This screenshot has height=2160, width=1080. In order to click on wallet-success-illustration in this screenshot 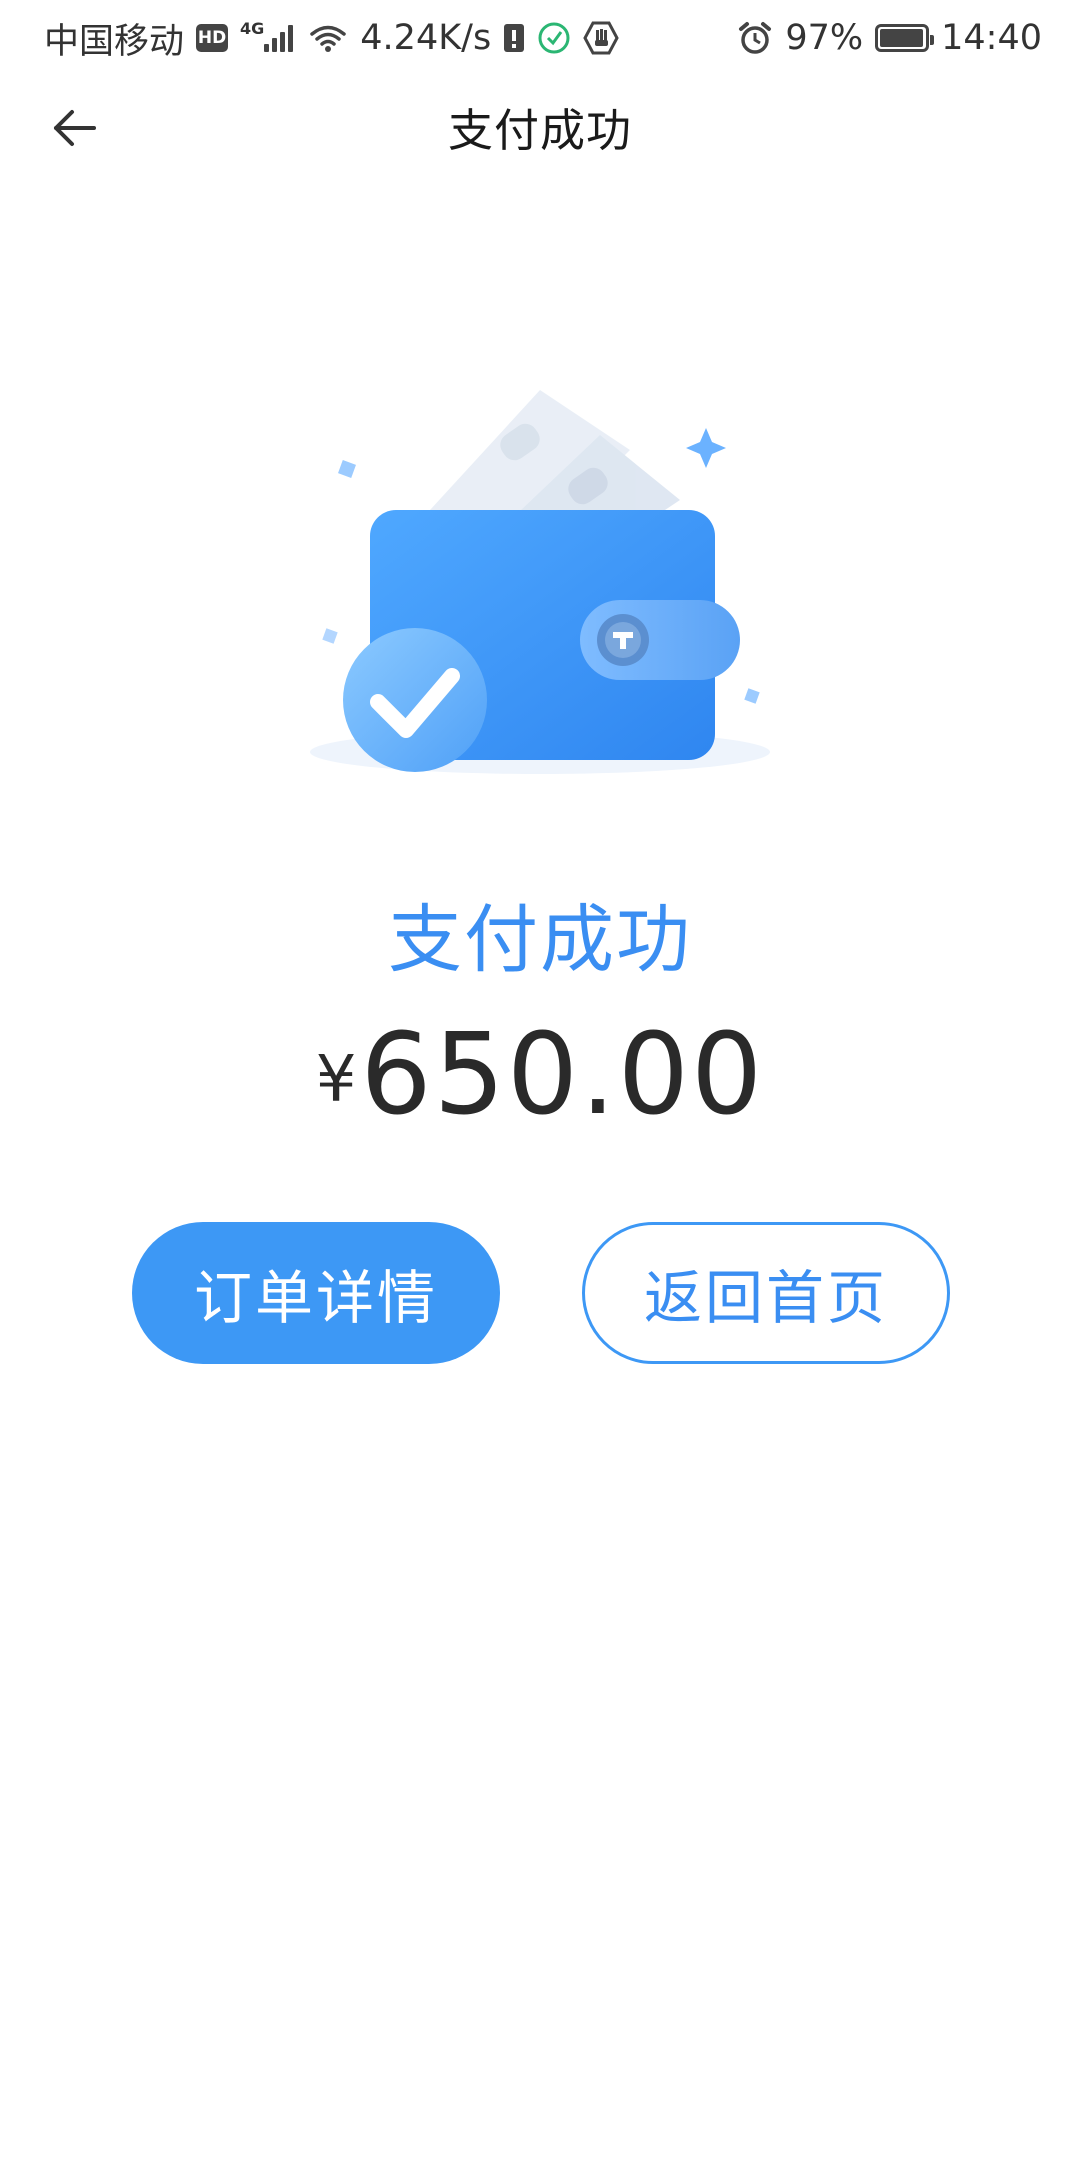, I will do `click(545, 590)`.